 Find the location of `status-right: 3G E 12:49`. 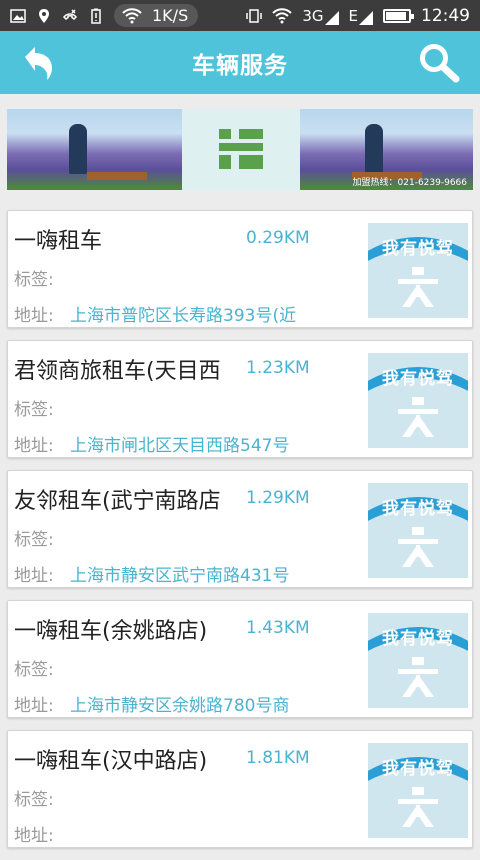

status-right: 3G E 12:49 is located at coordinates (358, 16).